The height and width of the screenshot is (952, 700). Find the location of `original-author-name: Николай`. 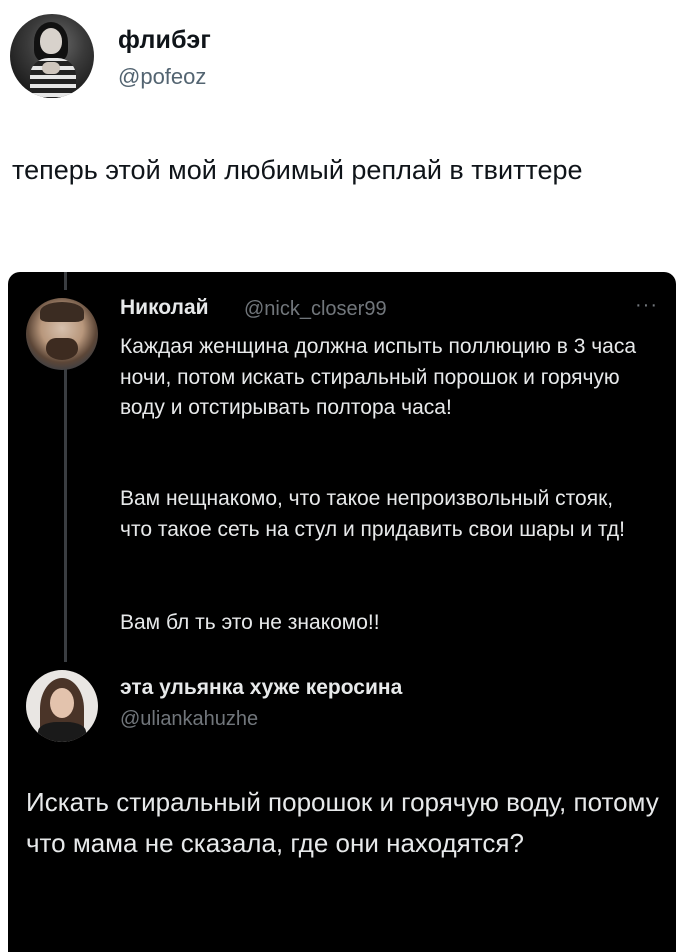

original-author-name: Николай is located at coordinates (164, 308).